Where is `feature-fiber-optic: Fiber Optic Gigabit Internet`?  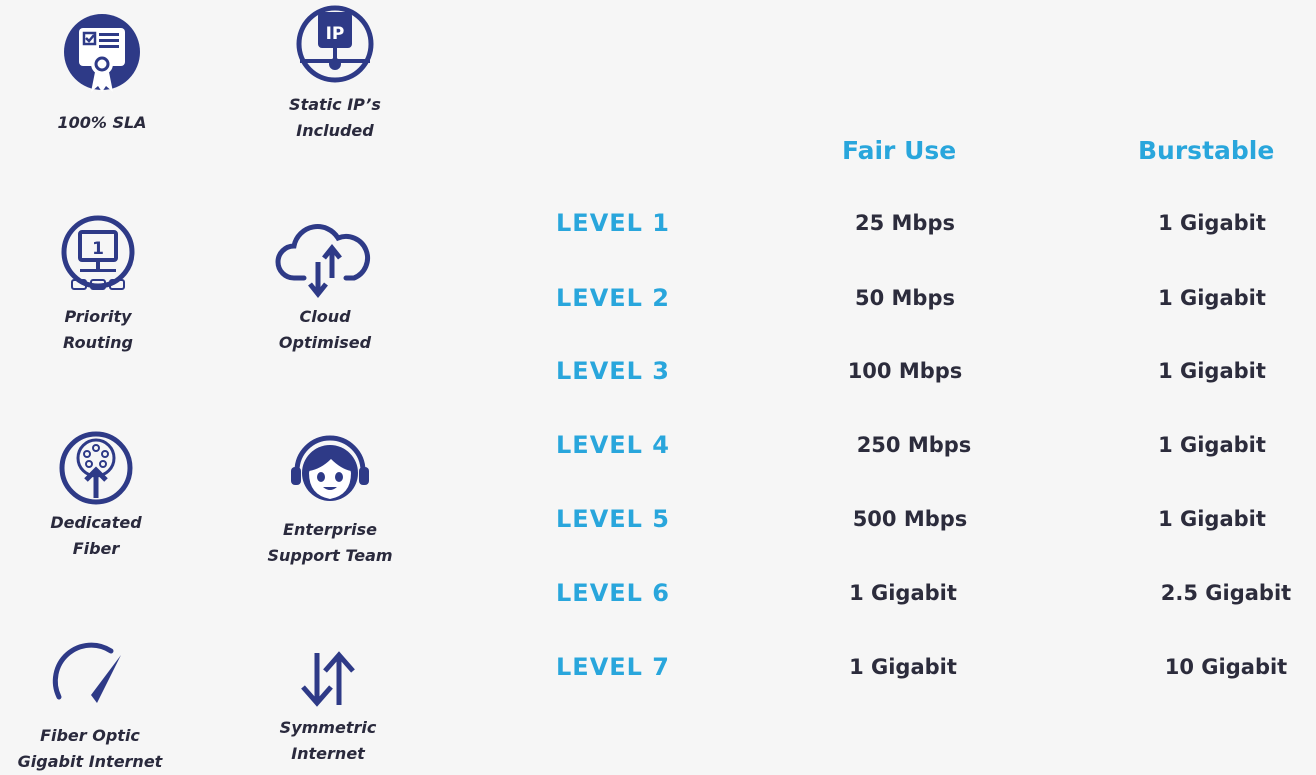
feature-fiber-optic: Fiber Optic Gigabit Internet is located at coordinates (90, 704).